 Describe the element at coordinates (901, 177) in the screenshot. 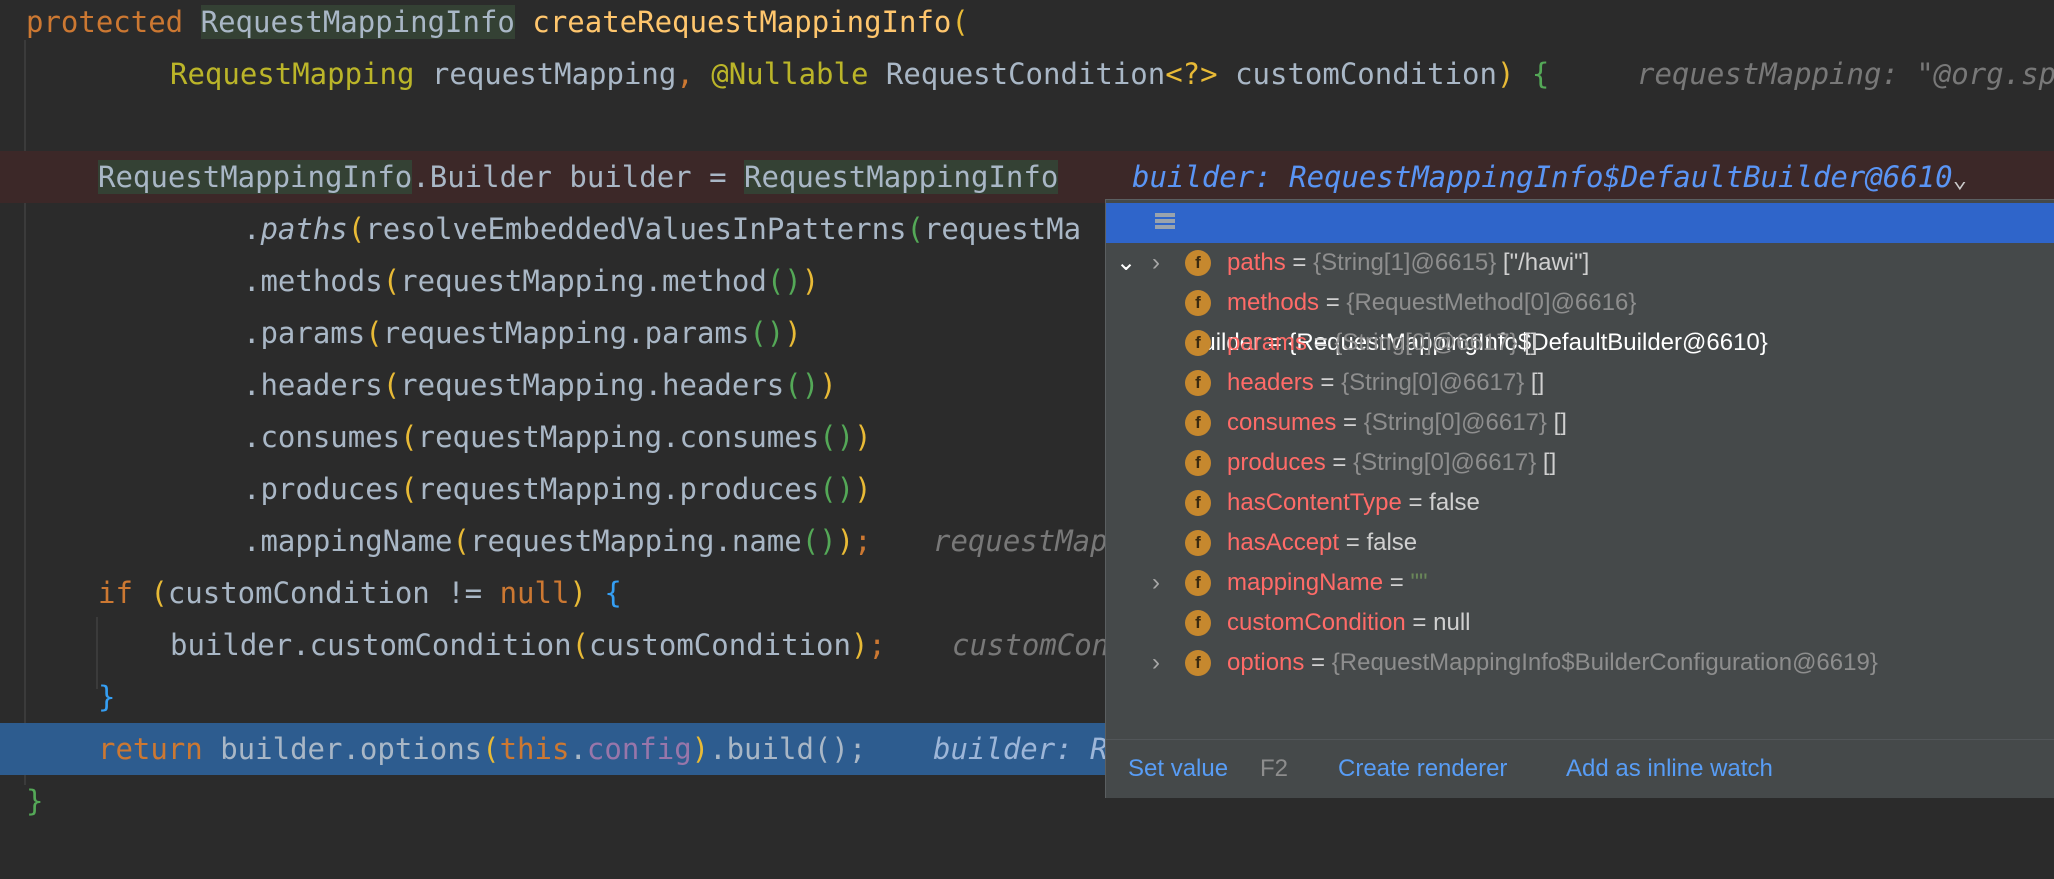

I see `type-name-2: RequestMappingInfo` at that location.